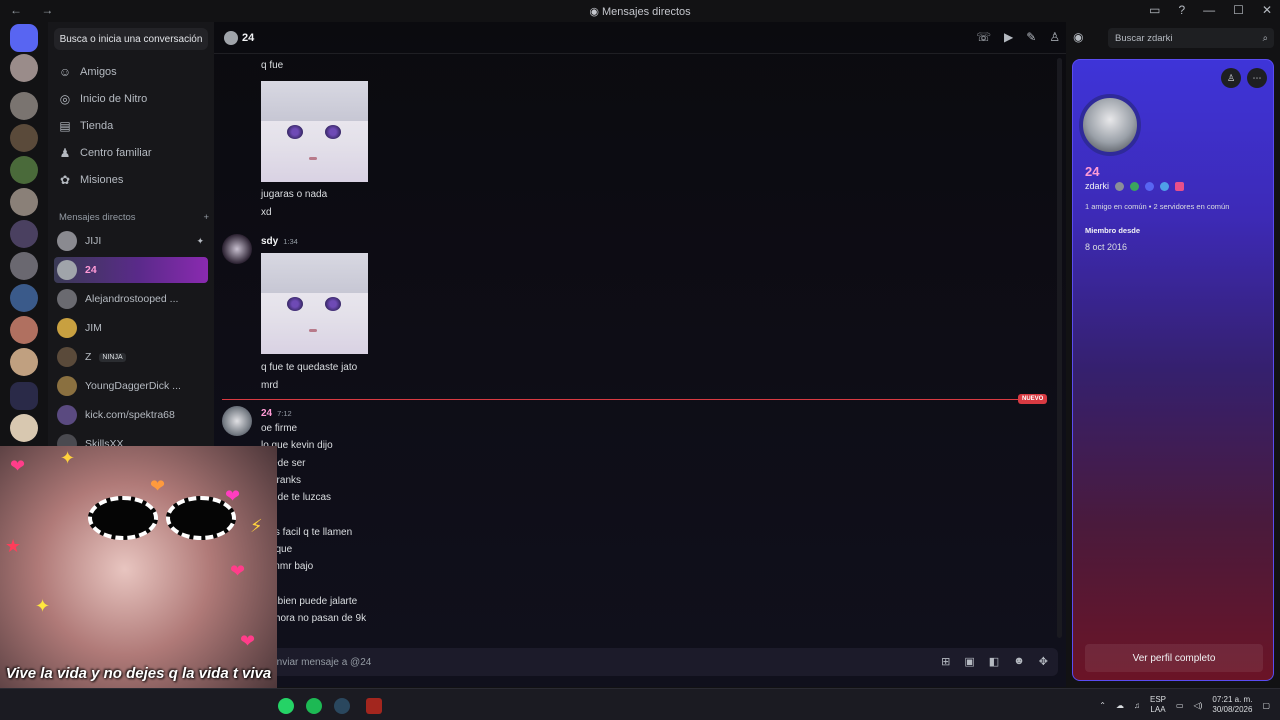 The height and width of the screenshot is (720, 1280). Describe the element at coordinates (1158, 705) in the screenshot. I see `language-indicator: ESP LAA` at that location.